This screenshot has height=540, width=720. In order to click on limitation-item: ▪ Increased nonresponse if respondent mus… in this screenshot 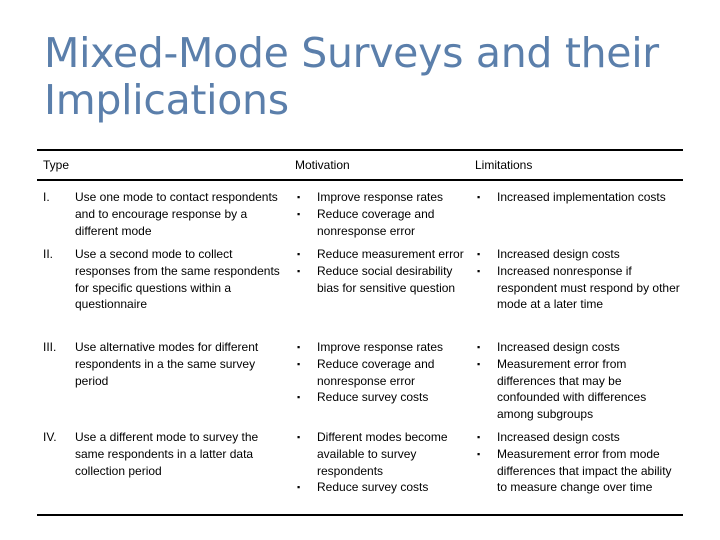, I will do `click(579, 288)`.